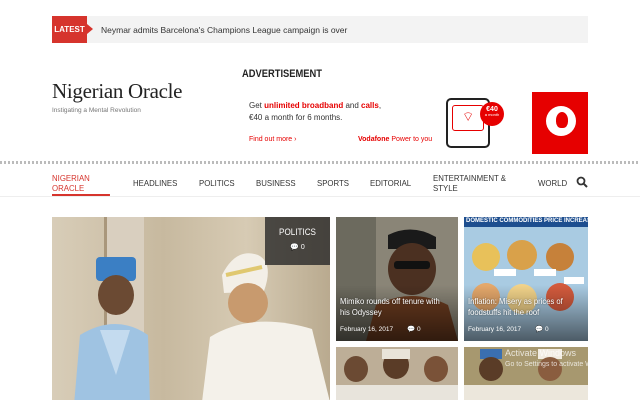  Describe the element at coordinates (117, 91) in the screenshot. I see `site-title: Nigerian Oracle` at that location.